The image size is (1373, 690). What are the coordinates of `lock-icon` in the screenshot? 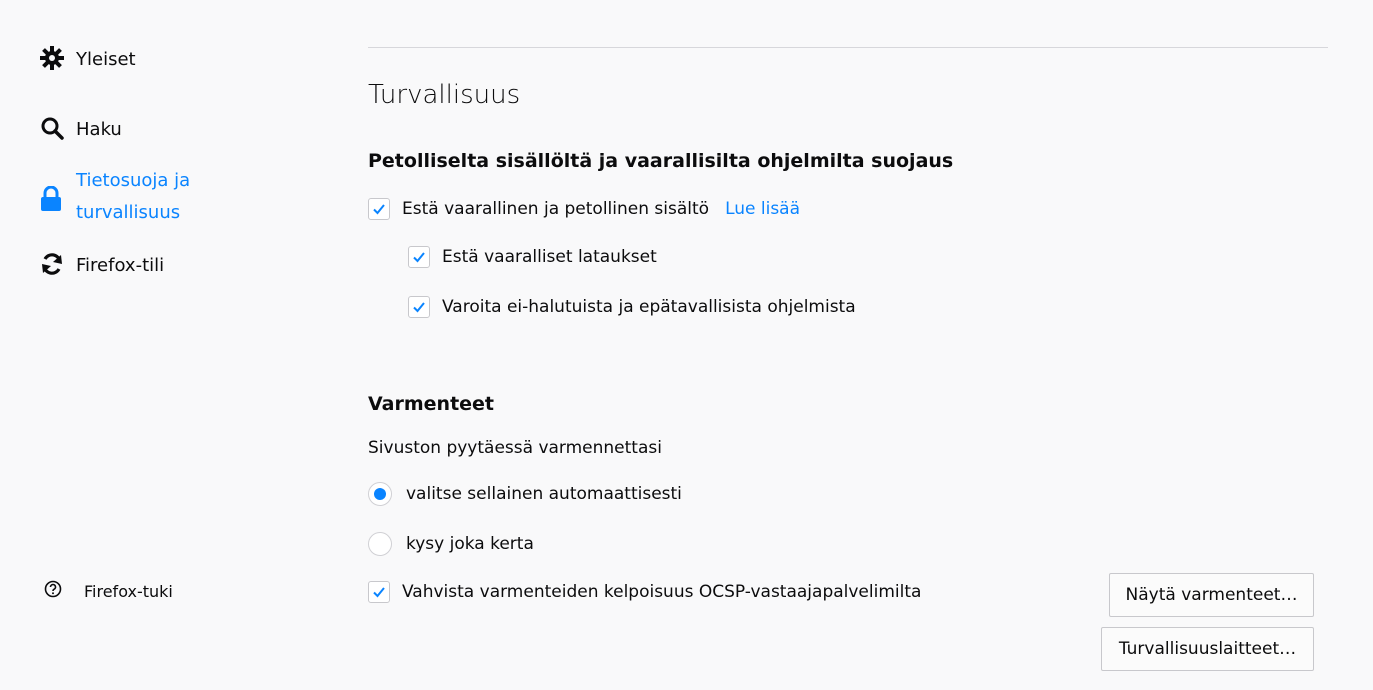 It's located at (58, 199).